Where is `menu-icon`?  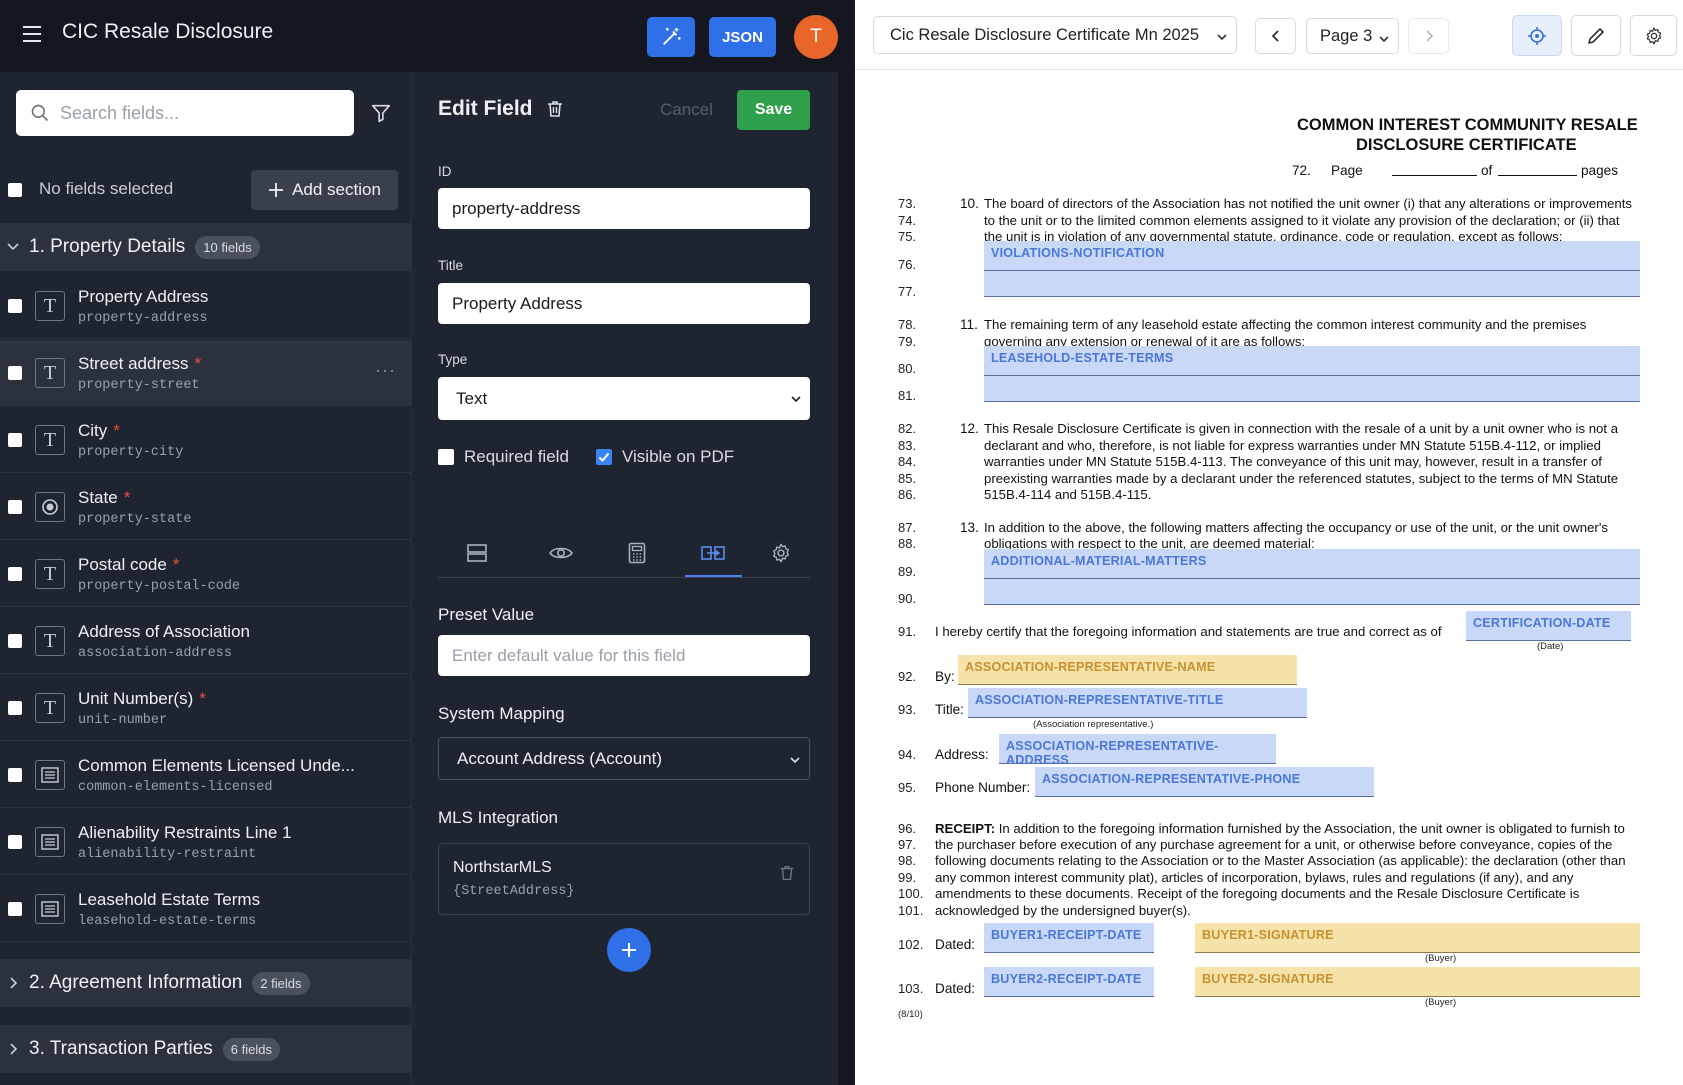 menu-icon is located at coordinates (32, 34).